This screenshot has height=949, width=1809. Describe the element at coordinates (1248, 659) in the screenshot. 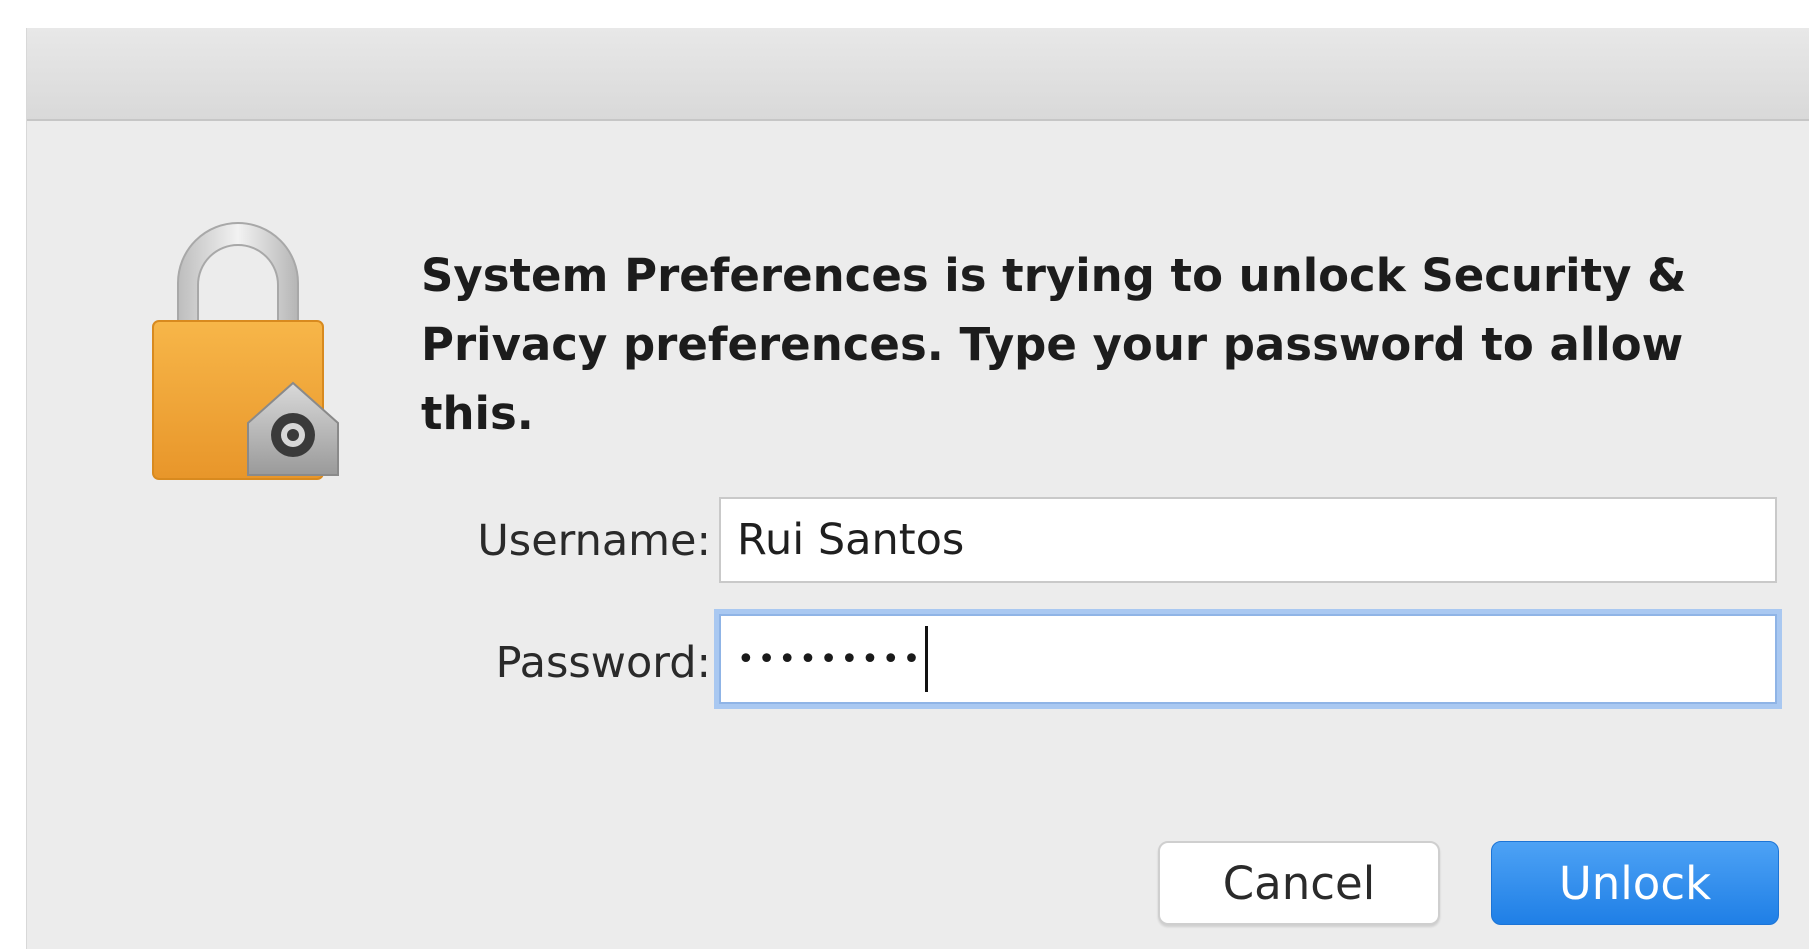

I see `password-field: •••••••••` at that location.